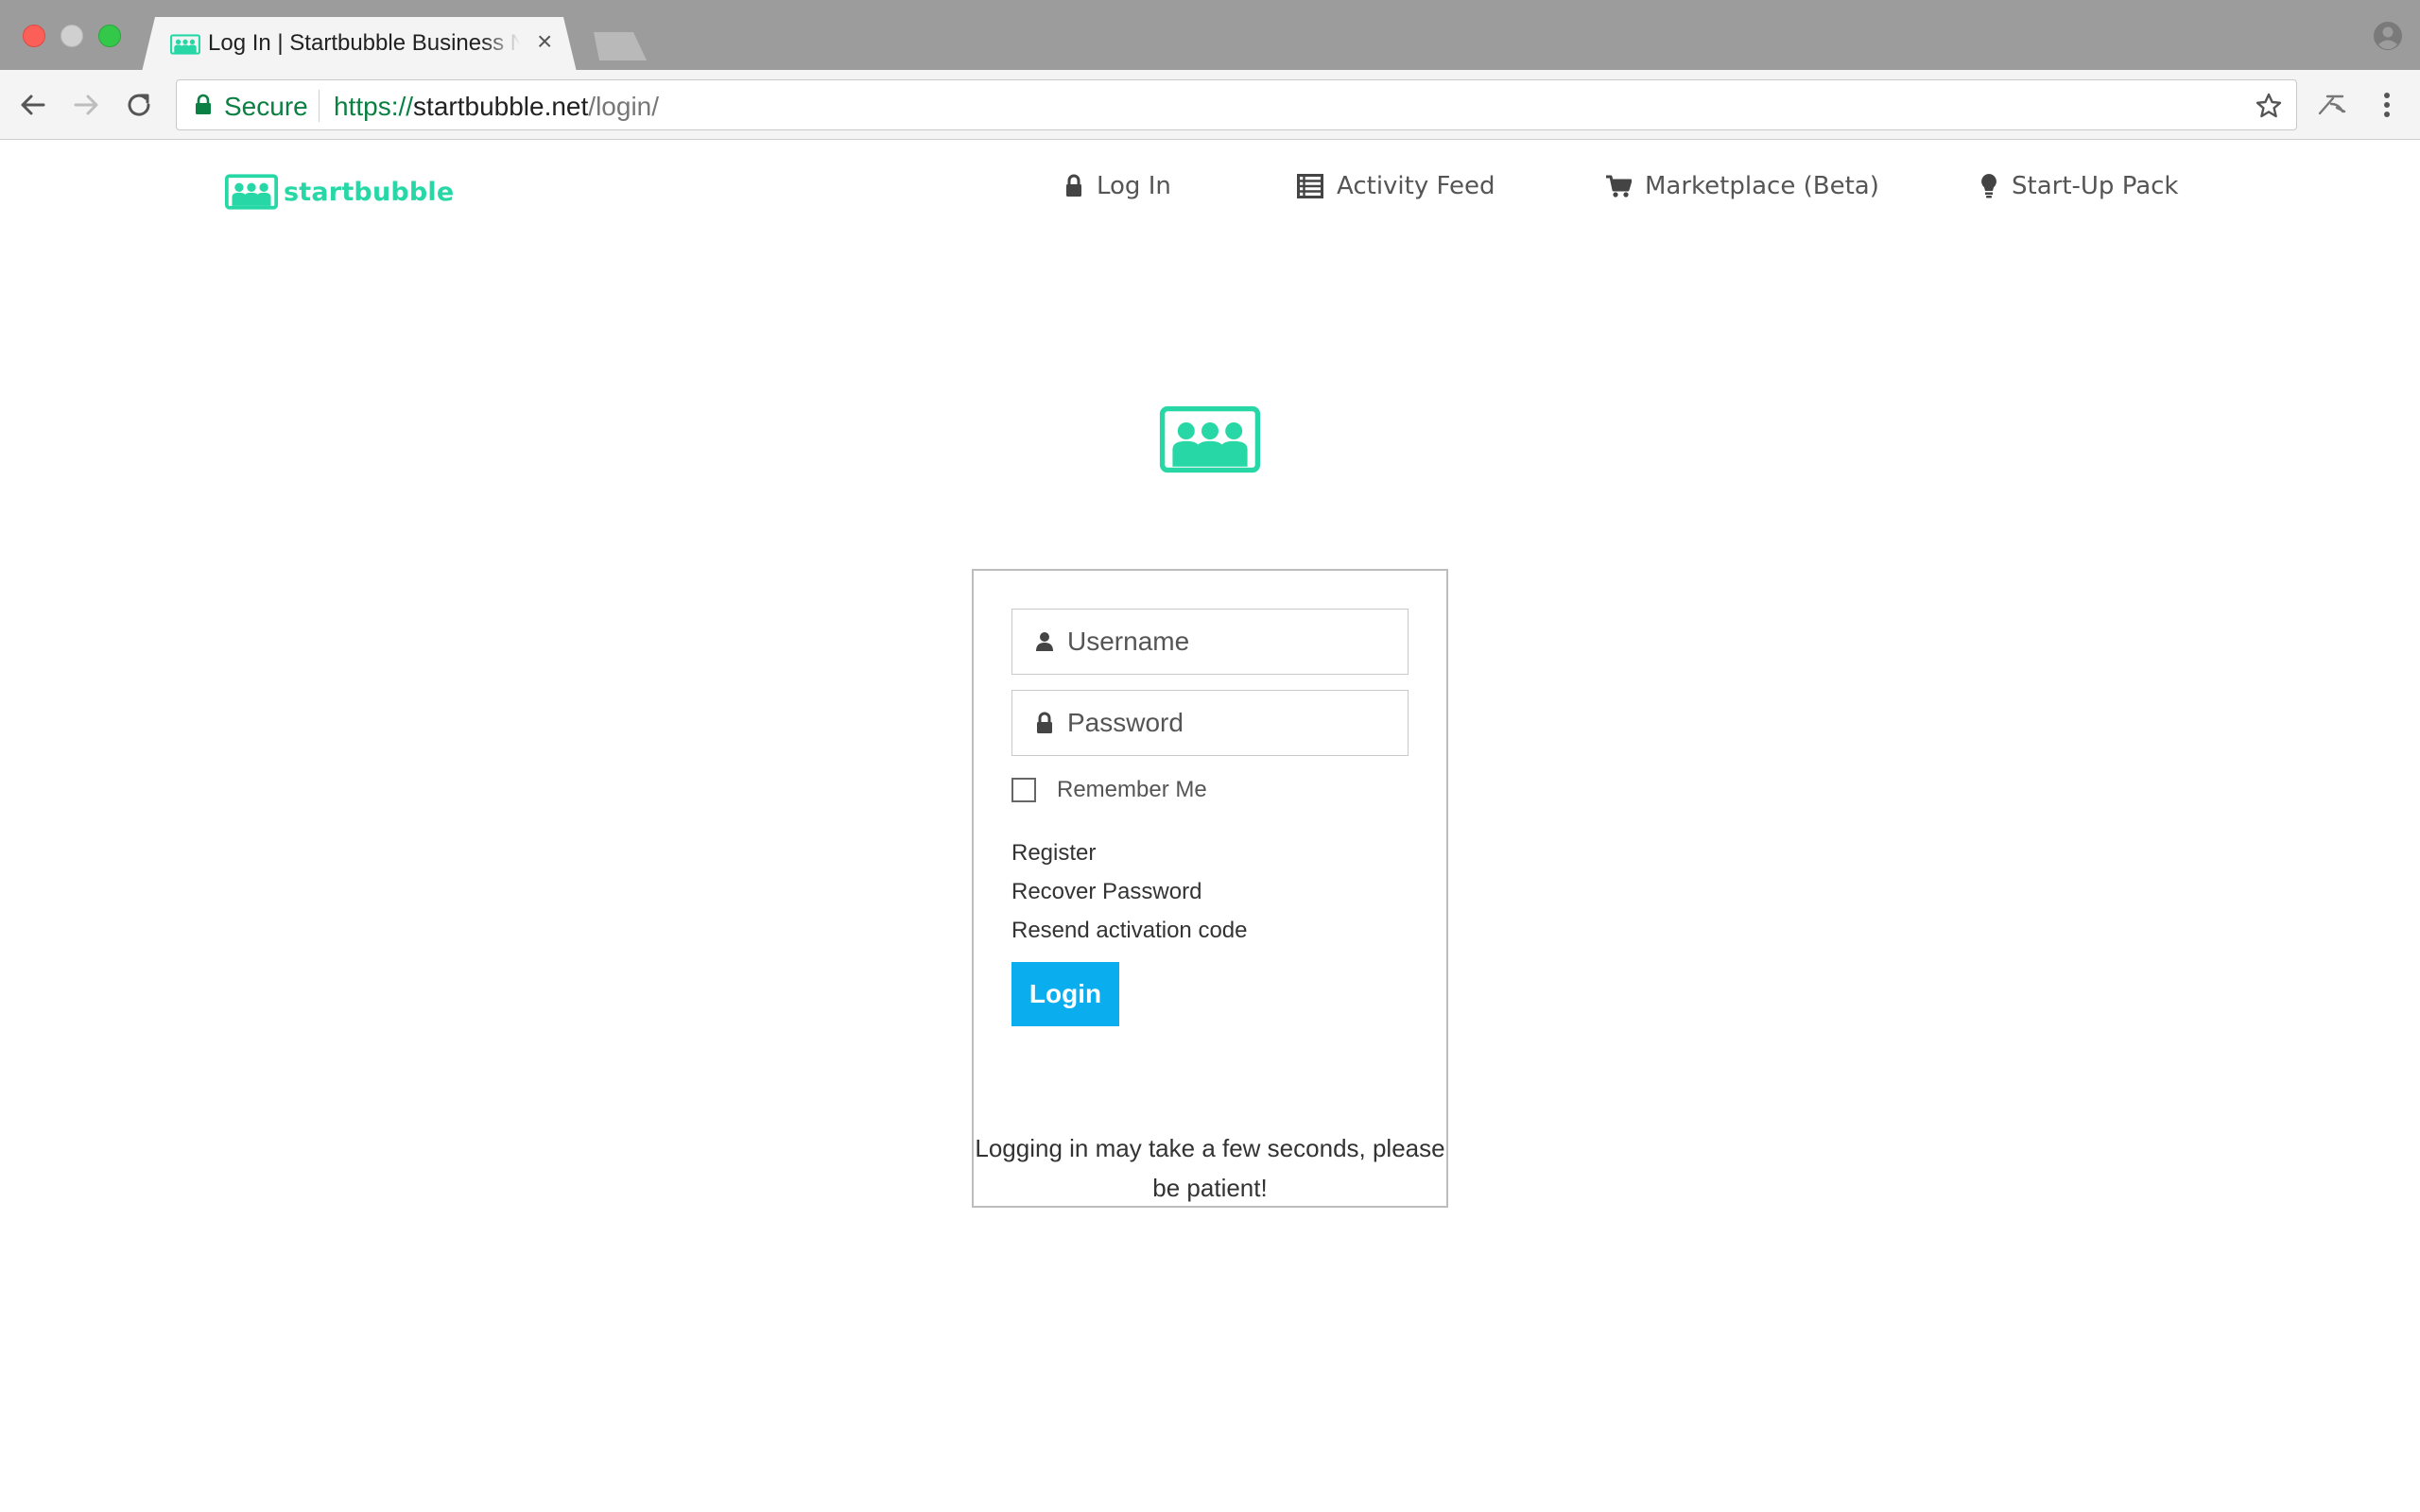 This screenshot has width=2420, height=1512. What do you see at coordinates (616, 46) in the screenshot?
I see `new-tab-button` at bounding box center [616, 46].